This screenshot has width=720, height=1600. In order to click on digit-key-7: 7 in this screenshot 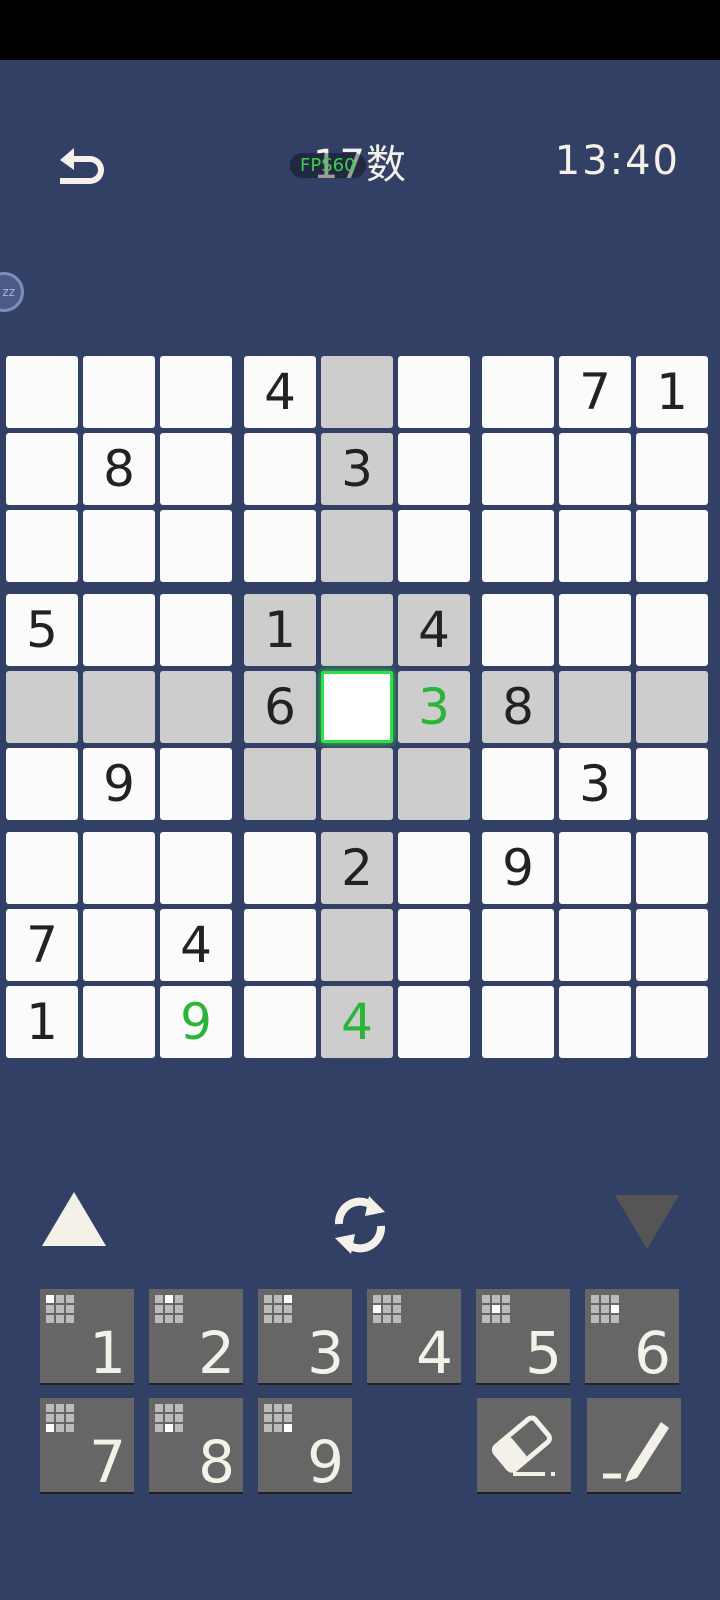, I will do `click(87, 1447)`.